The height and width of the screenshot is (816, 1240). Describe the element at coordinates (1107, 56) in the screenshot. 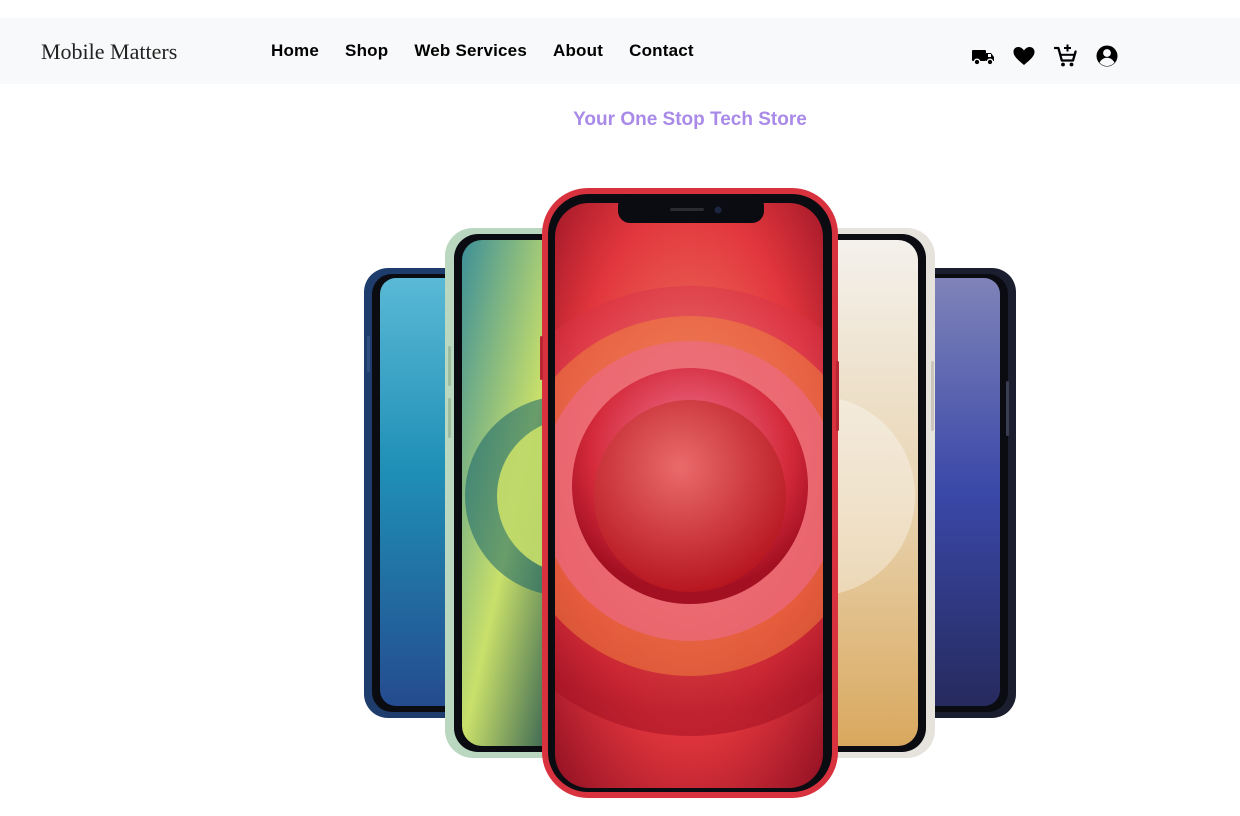

I see `user-circle-icon` at that location.